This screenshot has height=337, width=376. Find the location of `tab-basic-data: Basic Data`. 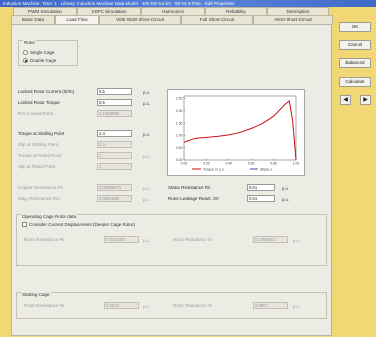

tab-basic-data: Basic Data is located at coordinates (33, 19).